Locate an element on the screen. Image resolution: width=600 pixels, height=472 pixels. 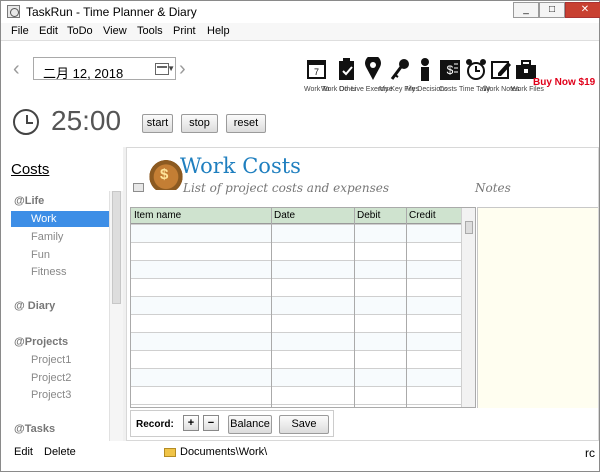
chevron-down-icon: ▼ is located at coordinates (171, 68).